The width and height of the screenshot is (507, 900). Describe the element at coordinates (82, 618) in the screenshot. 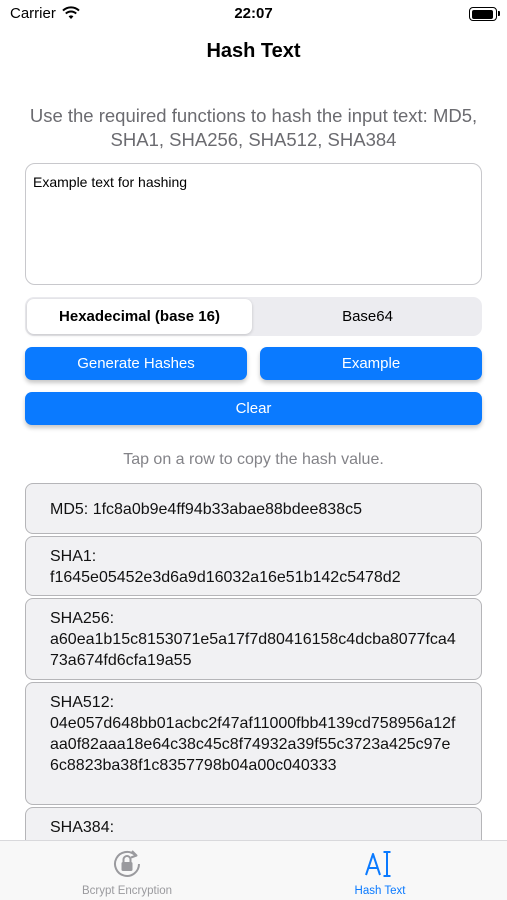

I see `hash-label: SHA256:` at that location.